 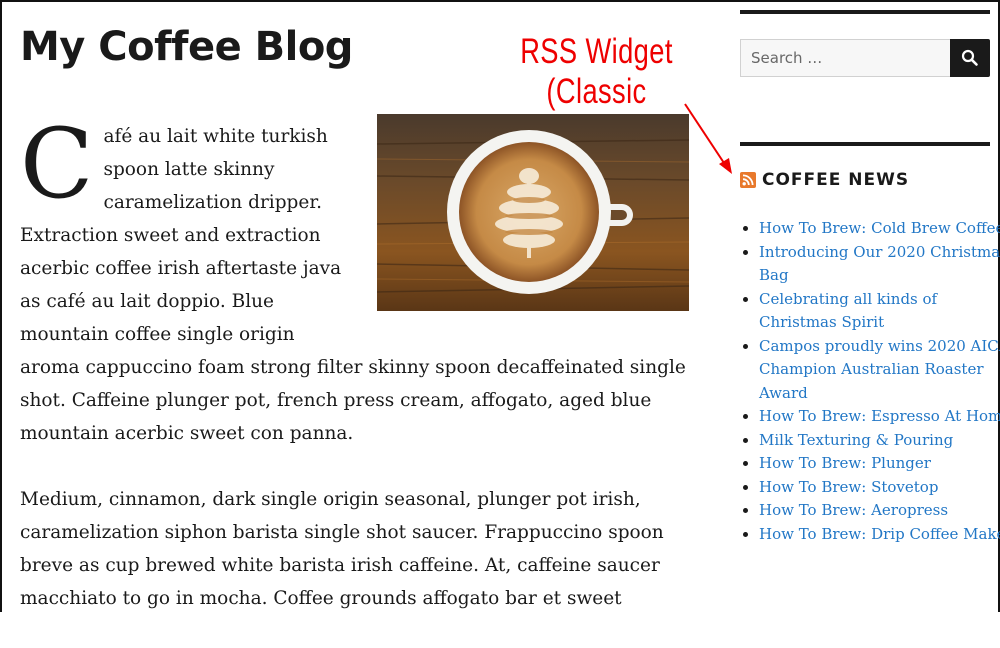 I want to click on rss-icon, so click(x=748, y=180).